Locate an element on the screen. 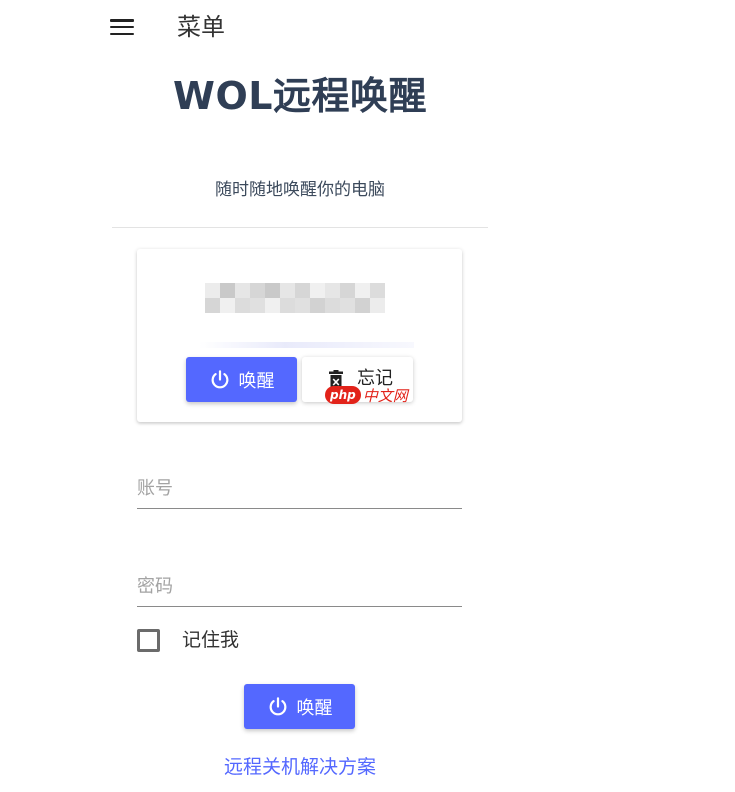 The image size is (735, 792). menu-label: 菜单 is located at coordinates (201, 27).